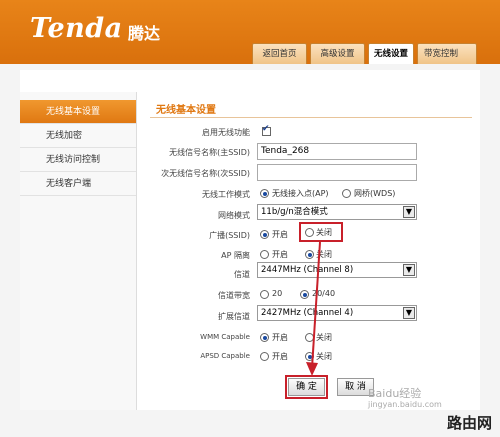 This screenshot has height=437, width=500. I want to click on sidebar-item-basic: 无线基本设置, so click(78, 112).